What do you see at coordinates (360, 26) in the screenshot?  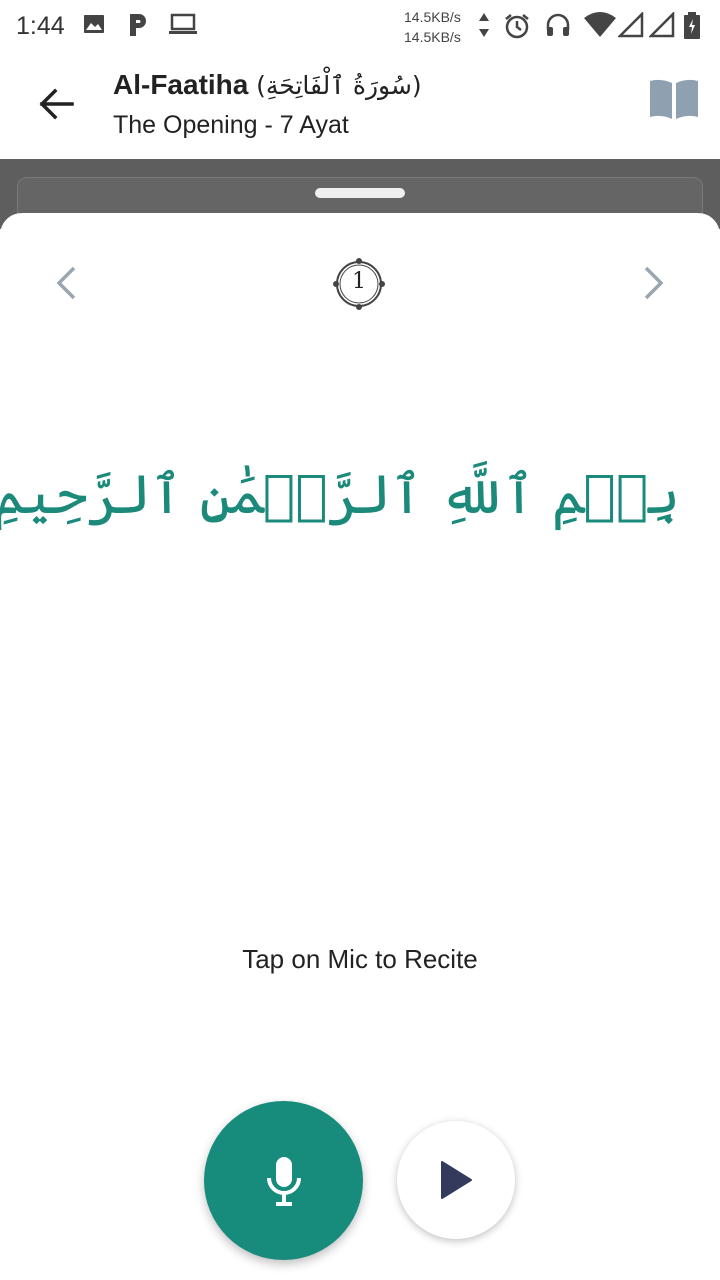 I see `status-bar: 1:44 14.5KB/s 14.5KB/s` at bounding box center [360, 26].